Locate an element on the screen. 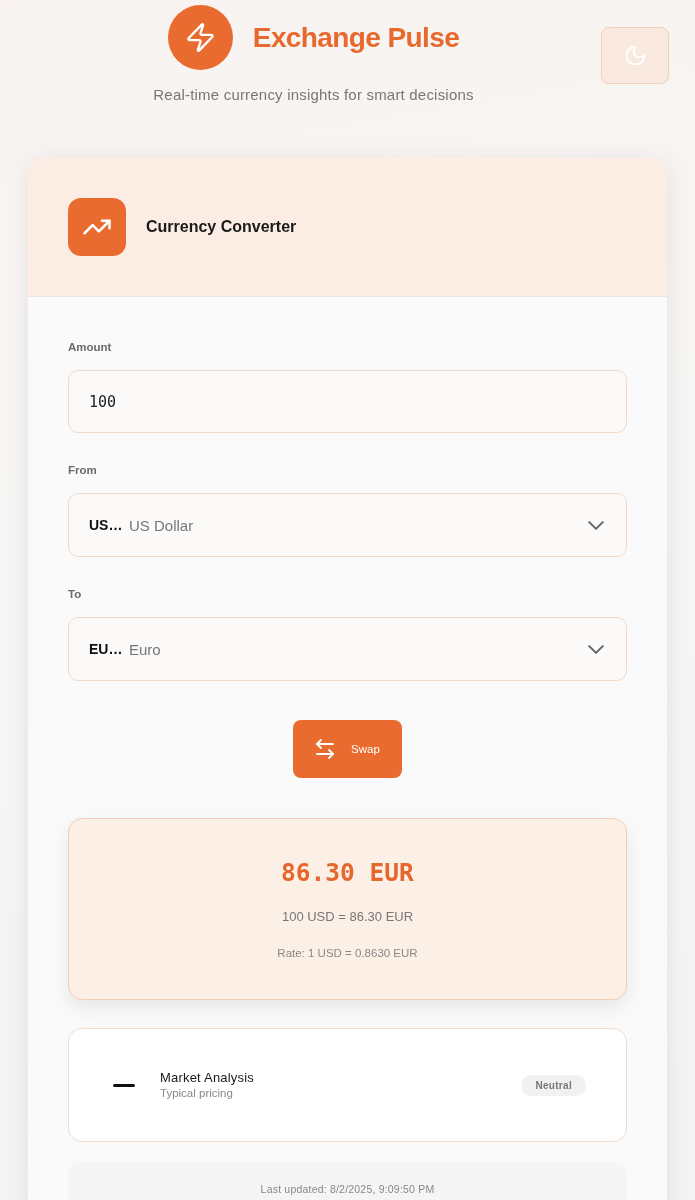 This screenshot has width=695, height=1200. market-subtitle: Typical pricing is located at coordinates (196, 1093).